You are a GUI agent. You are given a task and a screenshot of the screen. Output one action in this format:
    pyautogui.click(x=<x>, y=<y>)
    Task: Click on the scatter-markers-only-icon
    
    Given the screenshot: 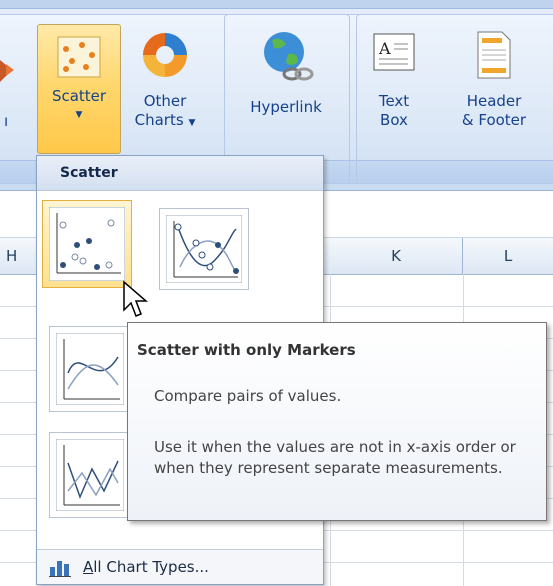 What is the action you would take?
    pyautogui.click(x=87, y=244)
    